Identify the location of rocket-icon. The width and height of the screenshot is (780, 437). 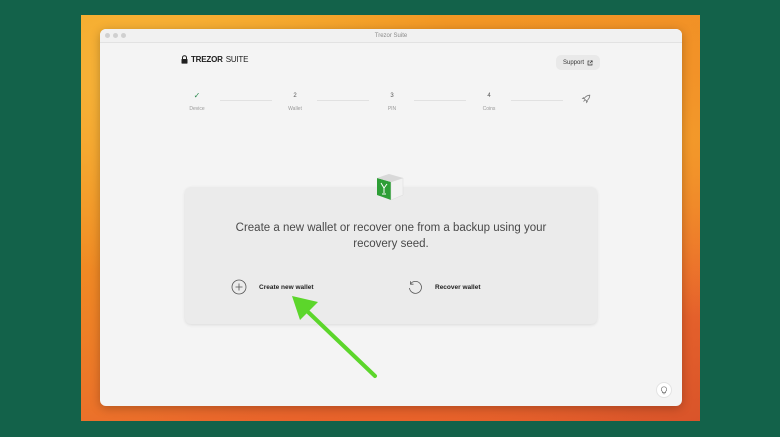
(586, 99).